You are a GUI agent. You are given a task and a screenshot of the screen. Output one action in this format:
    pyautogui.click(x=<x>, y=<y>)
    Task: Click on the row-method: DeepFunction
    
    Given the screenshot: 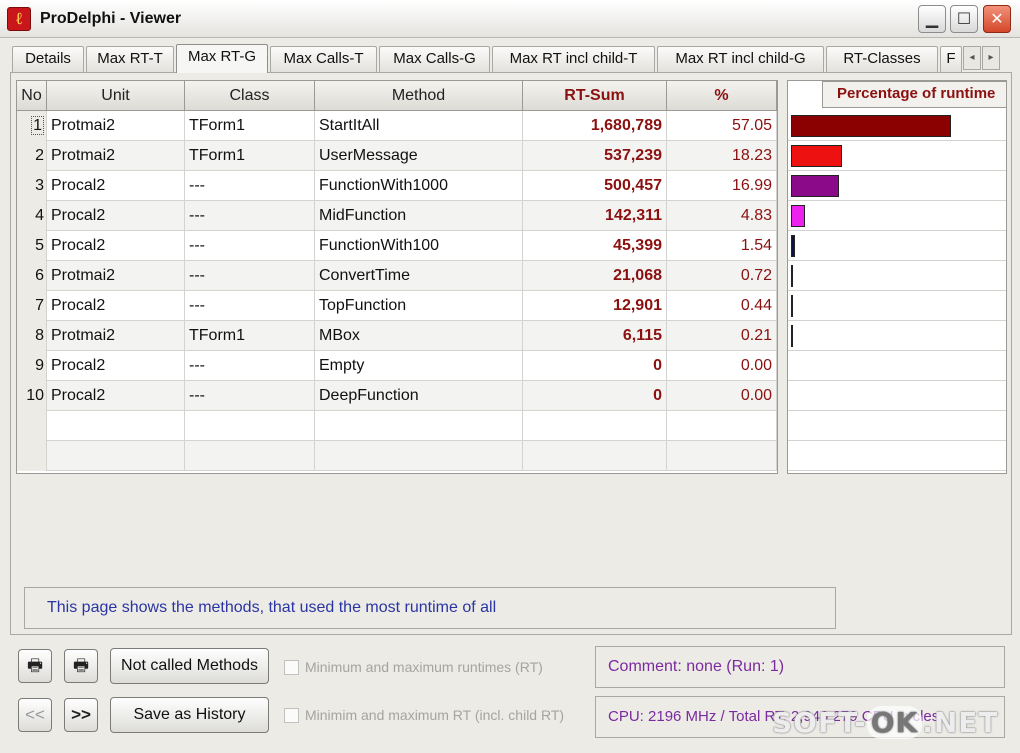 What is the action you would take?
    pyautogui.click(x=419, y=396)
    